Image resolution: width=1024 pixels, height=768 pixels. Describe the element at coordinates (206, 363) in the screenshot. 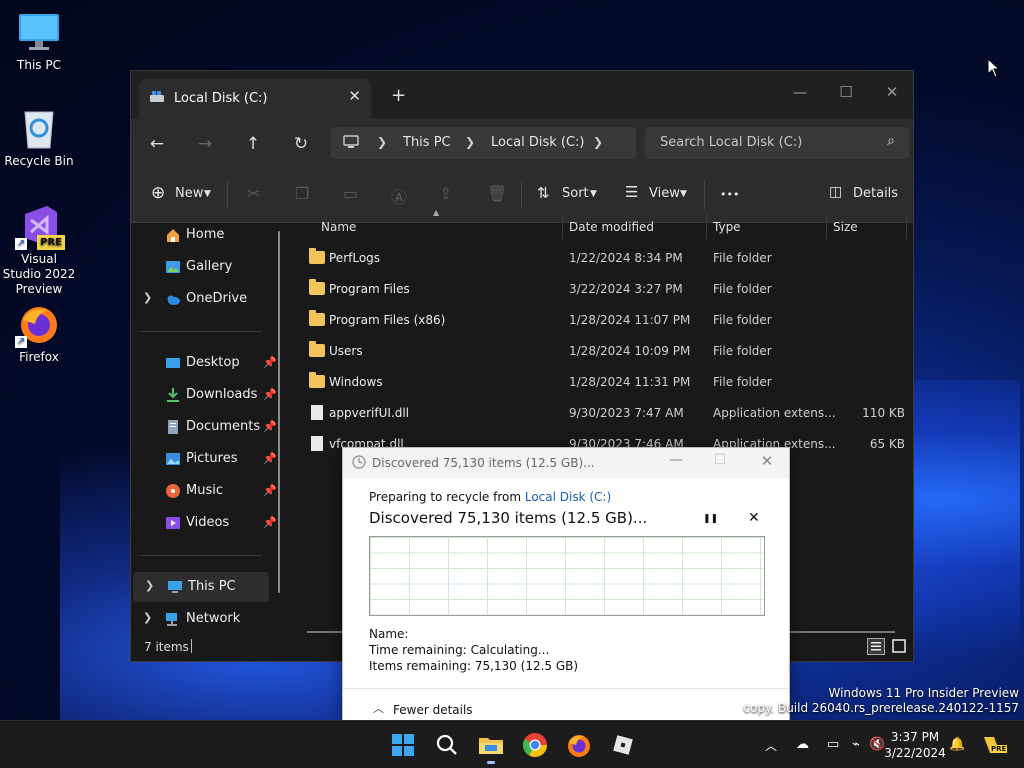

I see `nav-item-desktop: Desktop 📌` at that location.